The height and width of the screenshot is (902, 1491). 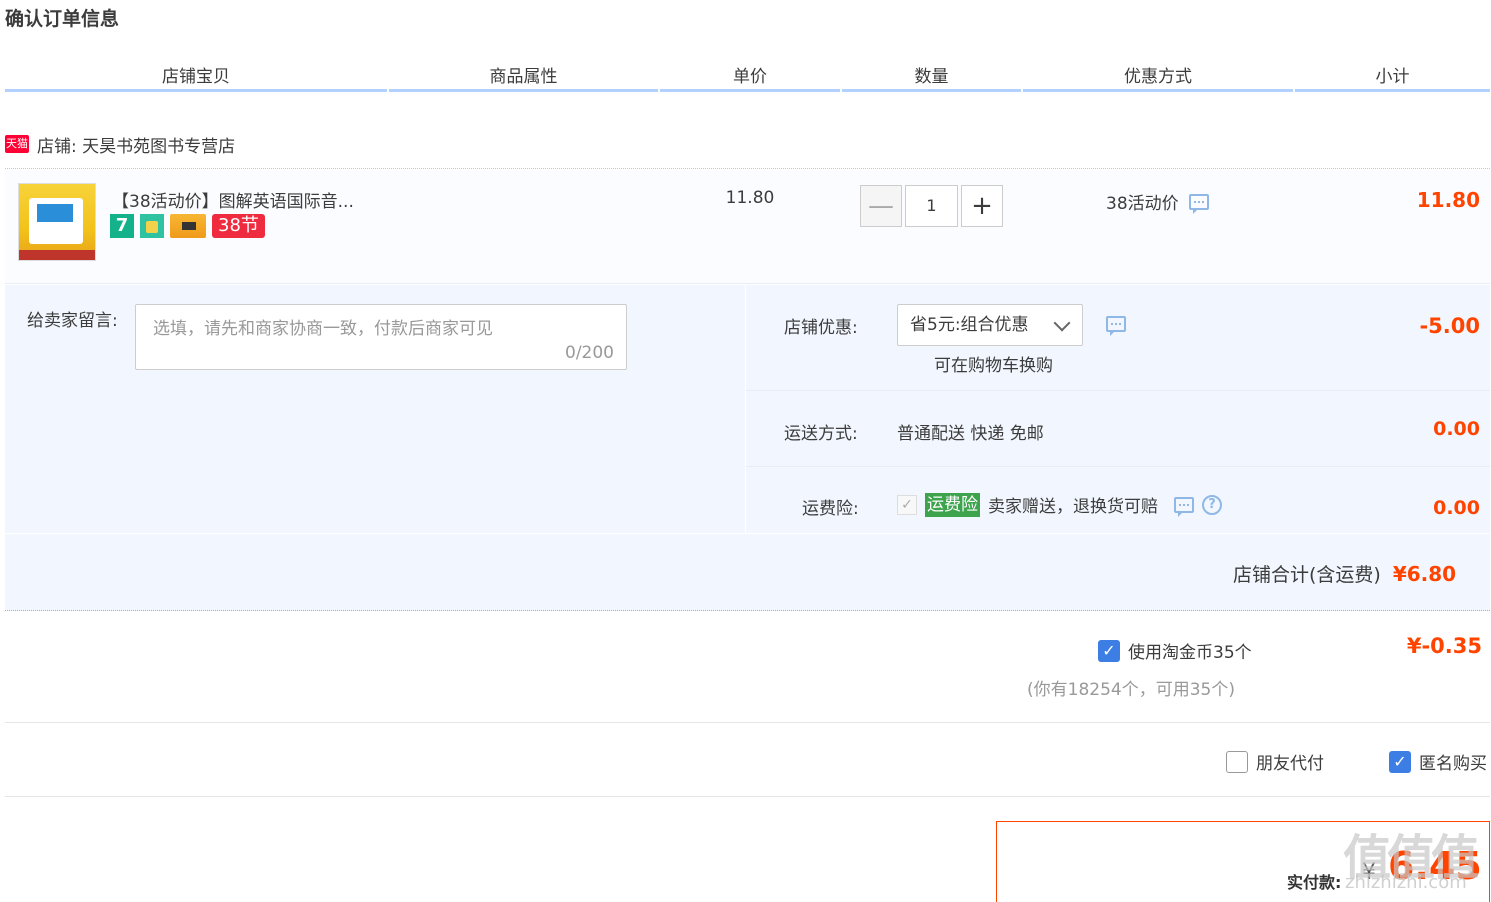 What do you see at coordinates (1131, 690) in the screenshot?
I see `coins-note: (你有18254个，可用35个)` at bounding box center [1131, 690].